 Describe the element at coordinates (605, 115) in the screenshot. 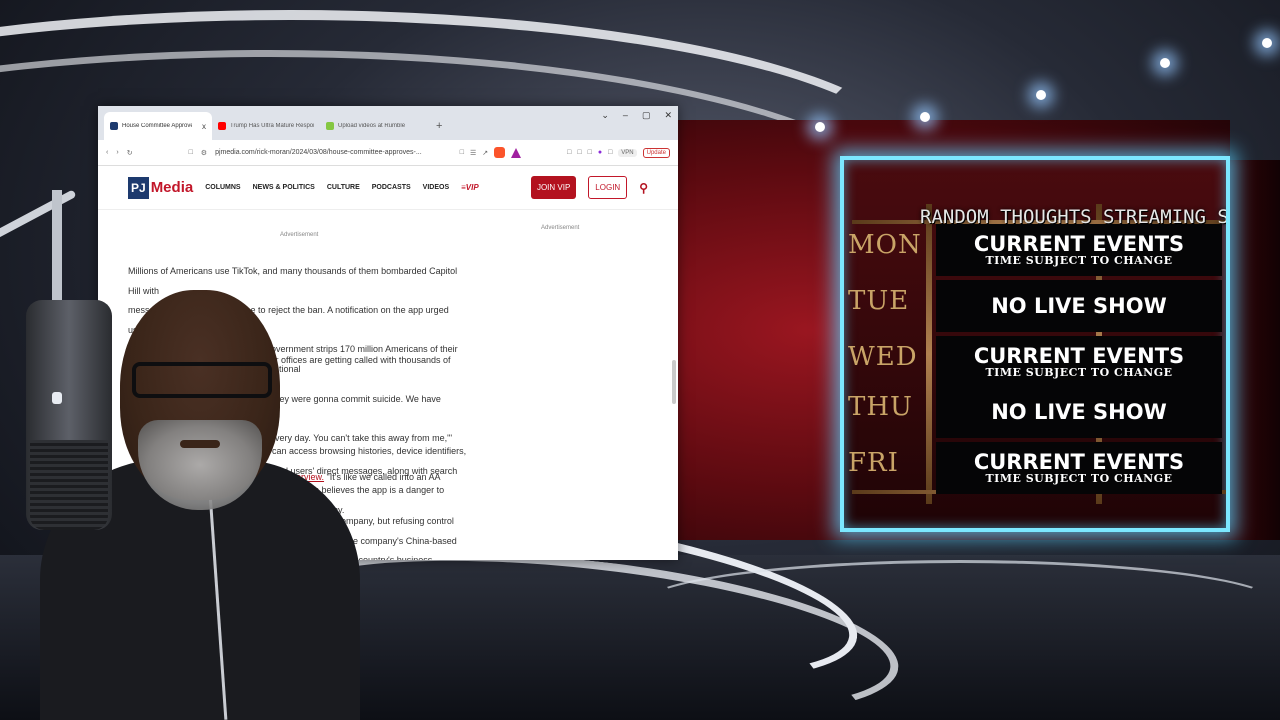

I see `tab-search-icon: ⌄` at that location.